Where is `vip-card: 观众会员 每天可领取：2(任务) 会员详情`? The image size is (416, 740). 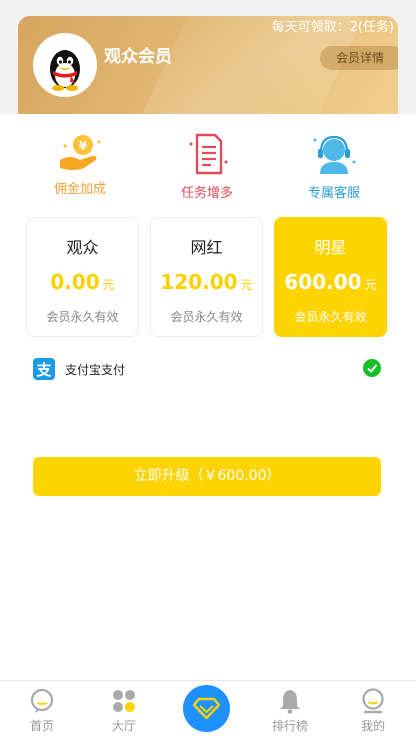
vip-card: 观众会员 每天可领取：2(任务) 会员详情 is located at coordinates (208, 65).